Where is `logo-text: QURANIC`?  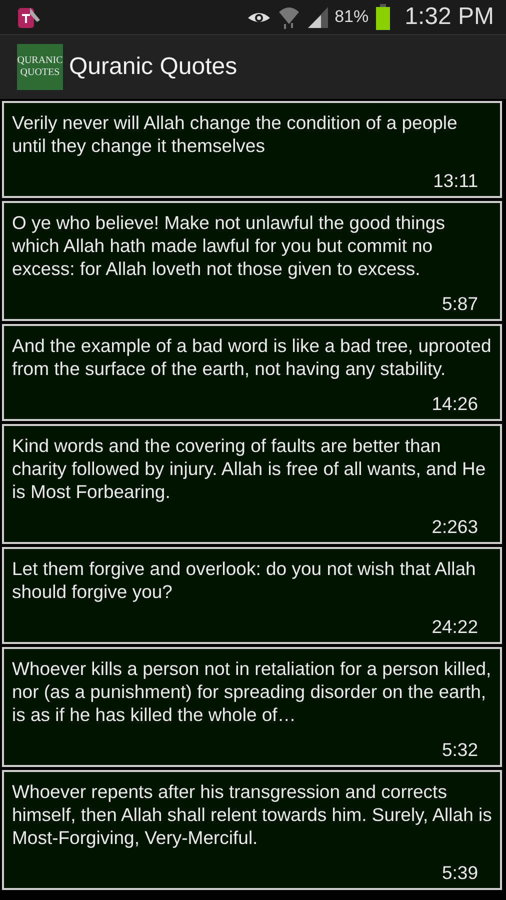 logo-text: QURANIC is located at coordinates (40, 61).